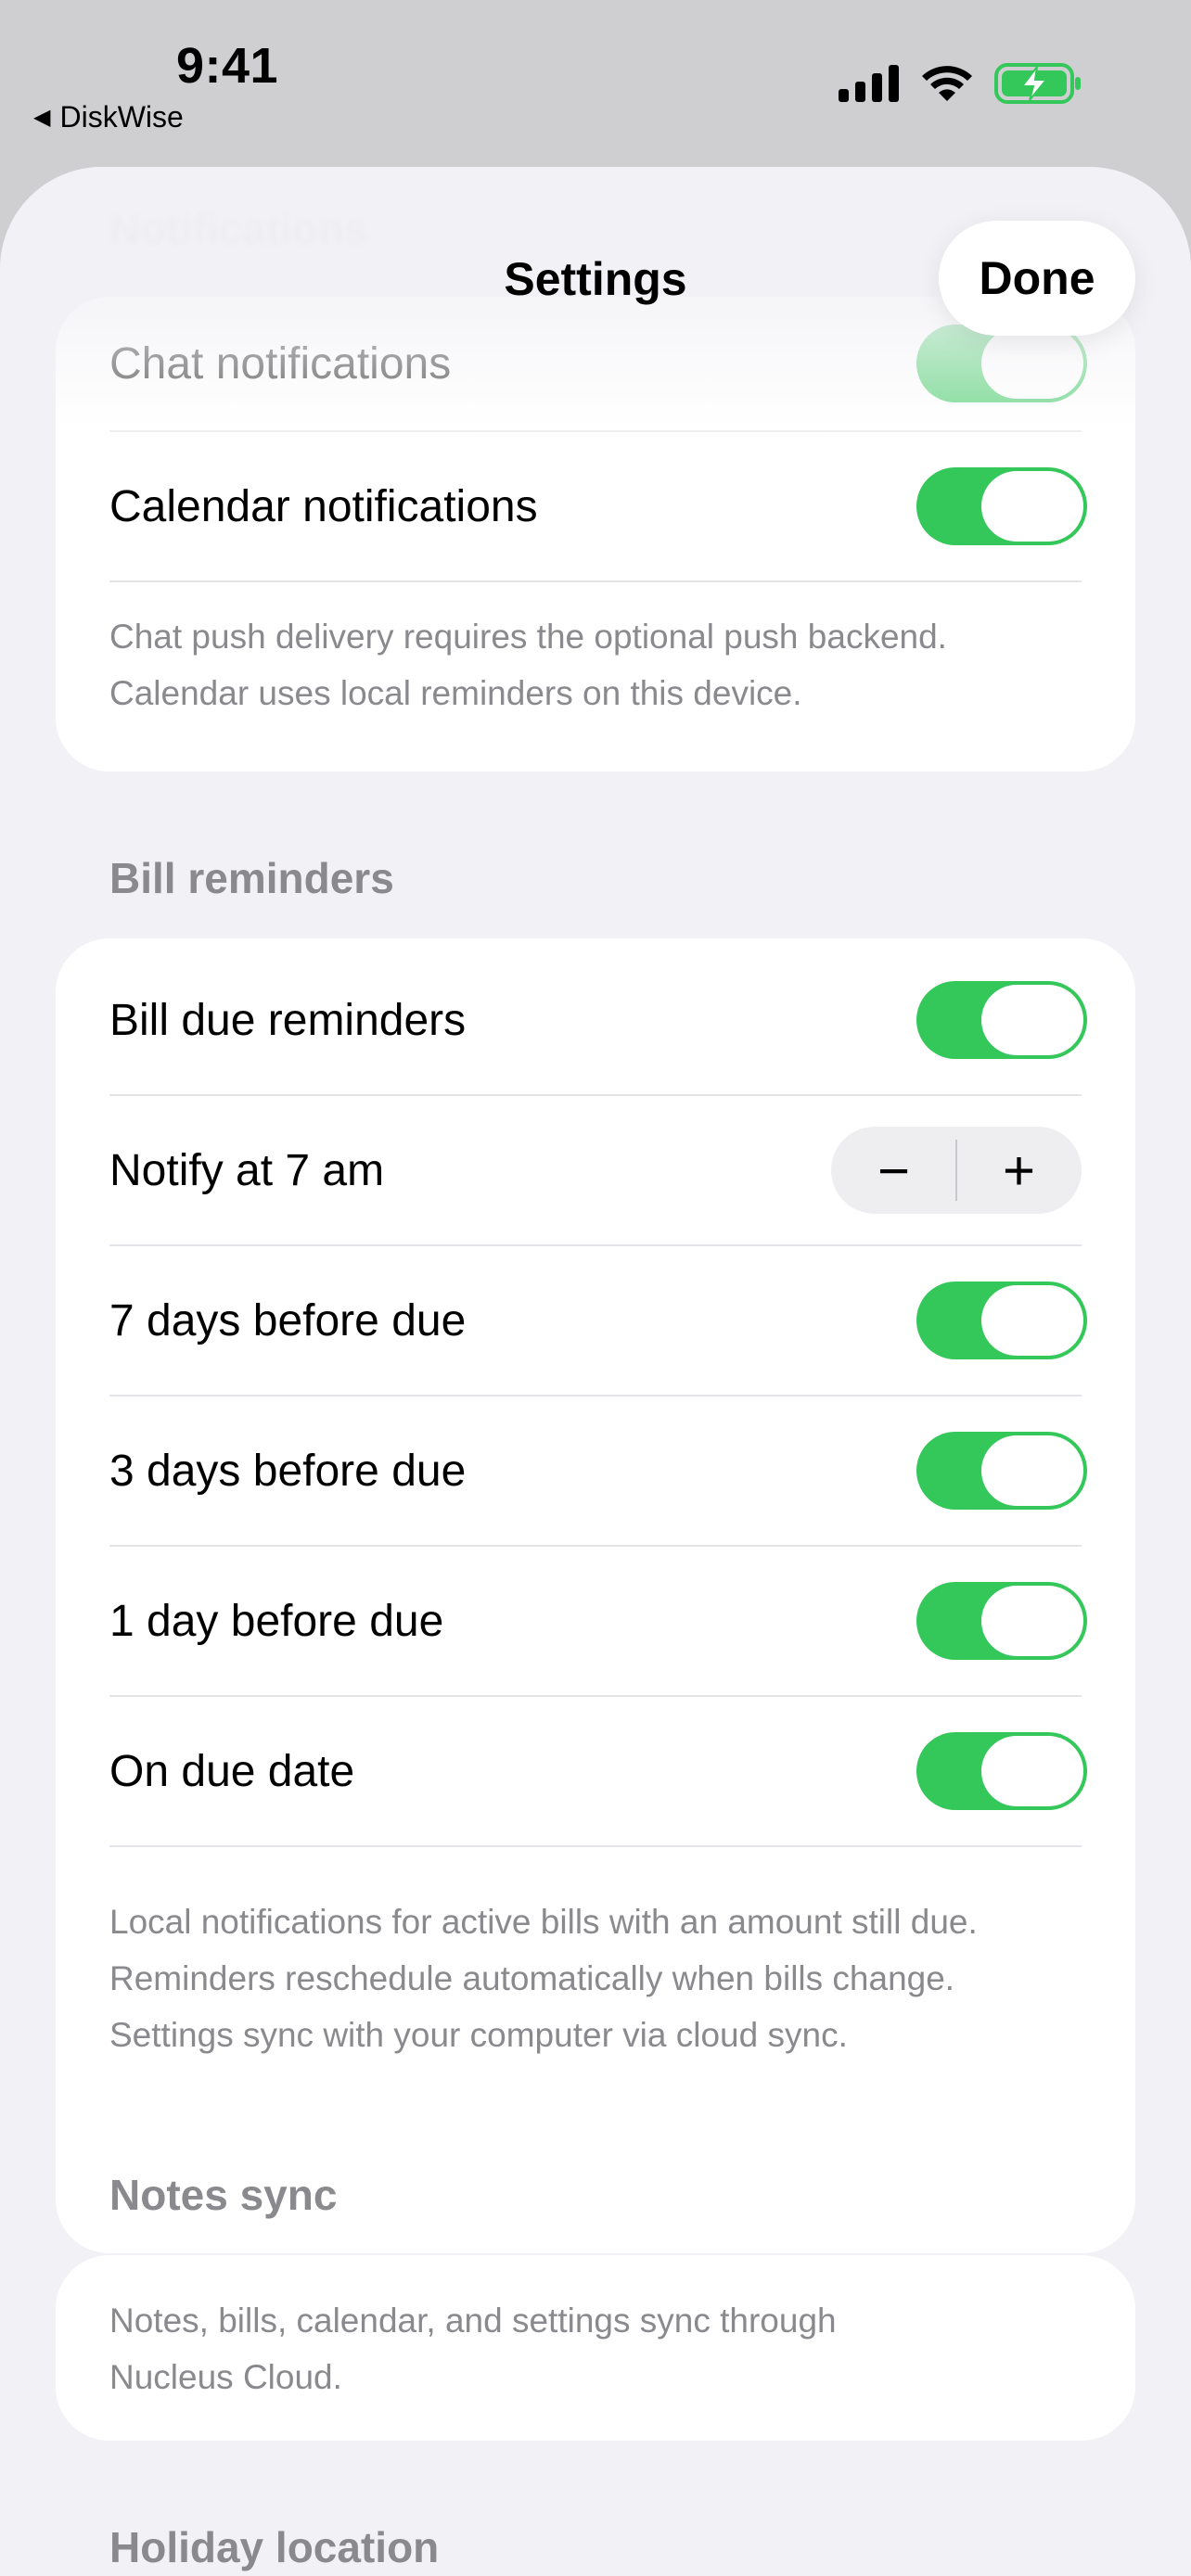  What do you see at coordinates (280, 363) in the screenshot?
I see `row-label: Chat notifications` at bounding box center [280, 363].